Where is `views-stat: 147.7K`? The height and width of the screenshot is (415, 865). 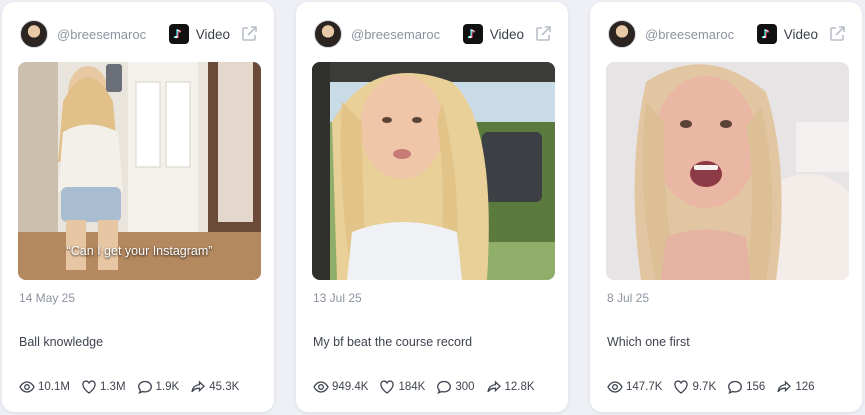 views-stat: 147.7K is located at coordinates (634, 387).